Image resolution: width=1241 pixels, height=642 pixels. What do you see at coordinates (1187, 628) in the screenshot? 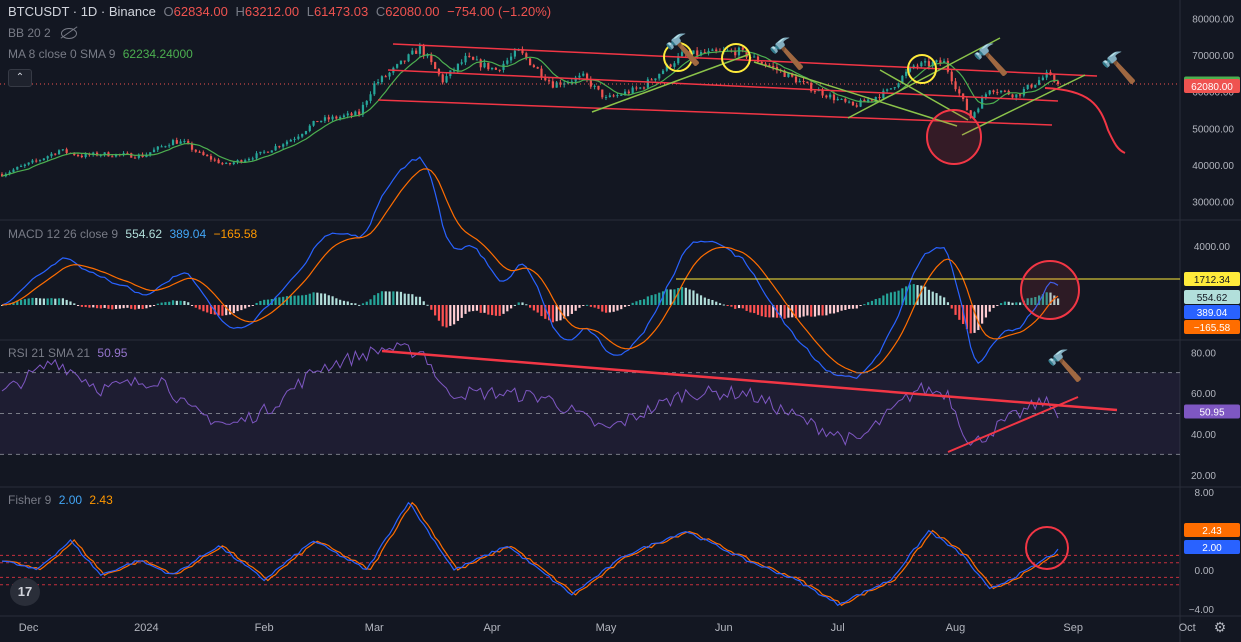
I see `time-tick-label: Oct` at bounding box center [1187, 628].